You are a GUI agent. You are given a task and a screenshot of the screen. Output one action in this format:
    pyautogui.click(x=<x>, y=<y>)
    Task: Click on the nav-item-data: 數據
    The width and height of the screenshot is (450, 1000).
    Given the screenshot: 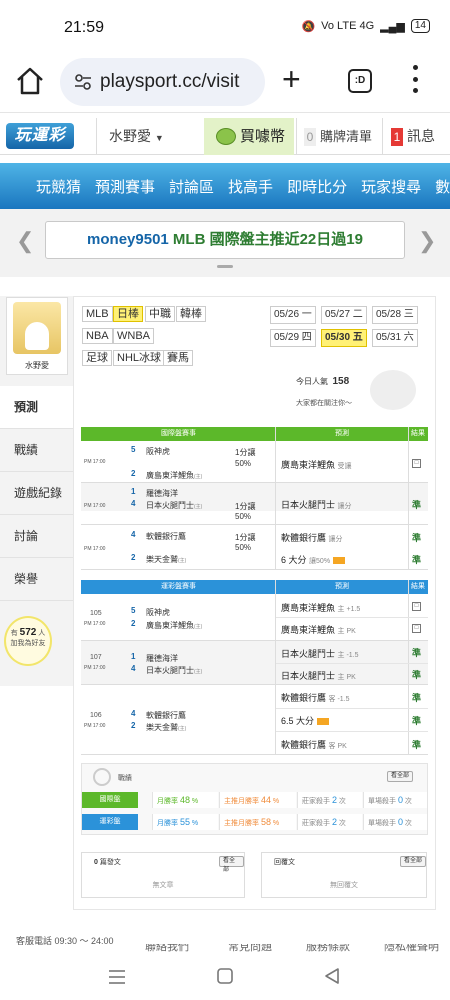 What is the action you would take?
    pyautogui.click(x=442, y=186)
    